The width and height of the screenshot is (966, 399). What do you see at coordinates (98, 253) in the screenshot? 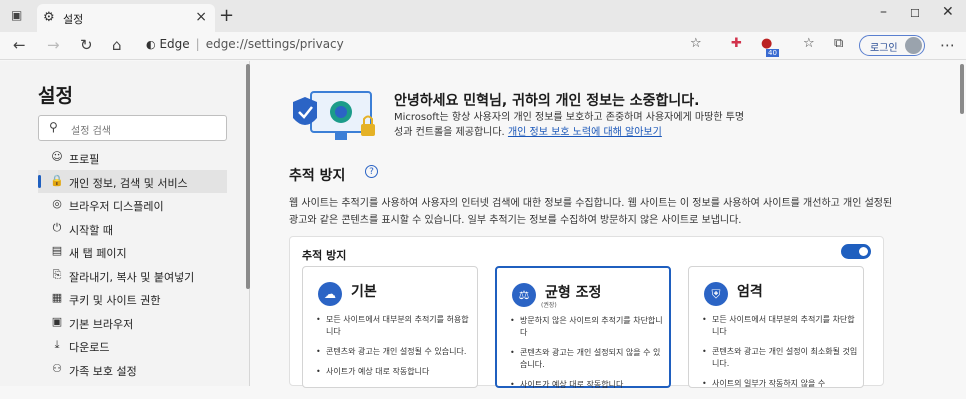
I see `sidebar-item-label: 새 탭 페이지` at bounding box center [98, 253].